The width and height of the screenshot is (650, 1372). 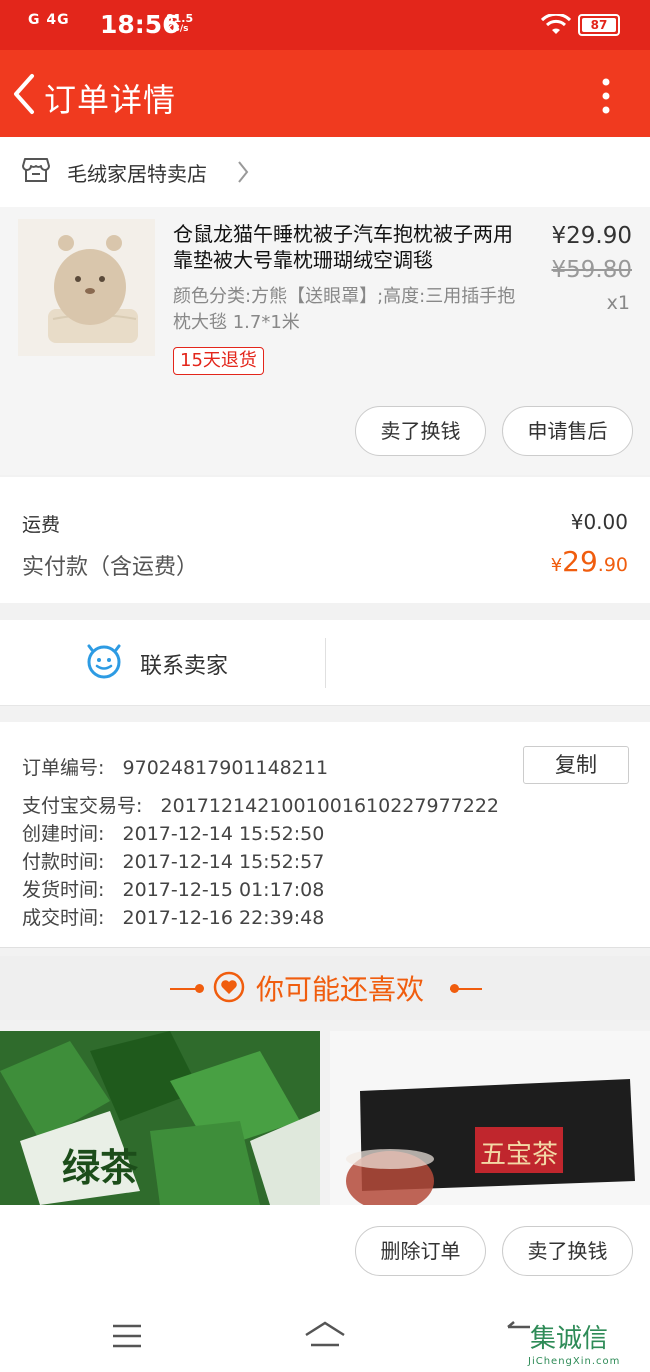 What do you see at coordinates (25, 94) in the screenshot?
I see `back-arrow-icon` at bounding box center [25, 94].